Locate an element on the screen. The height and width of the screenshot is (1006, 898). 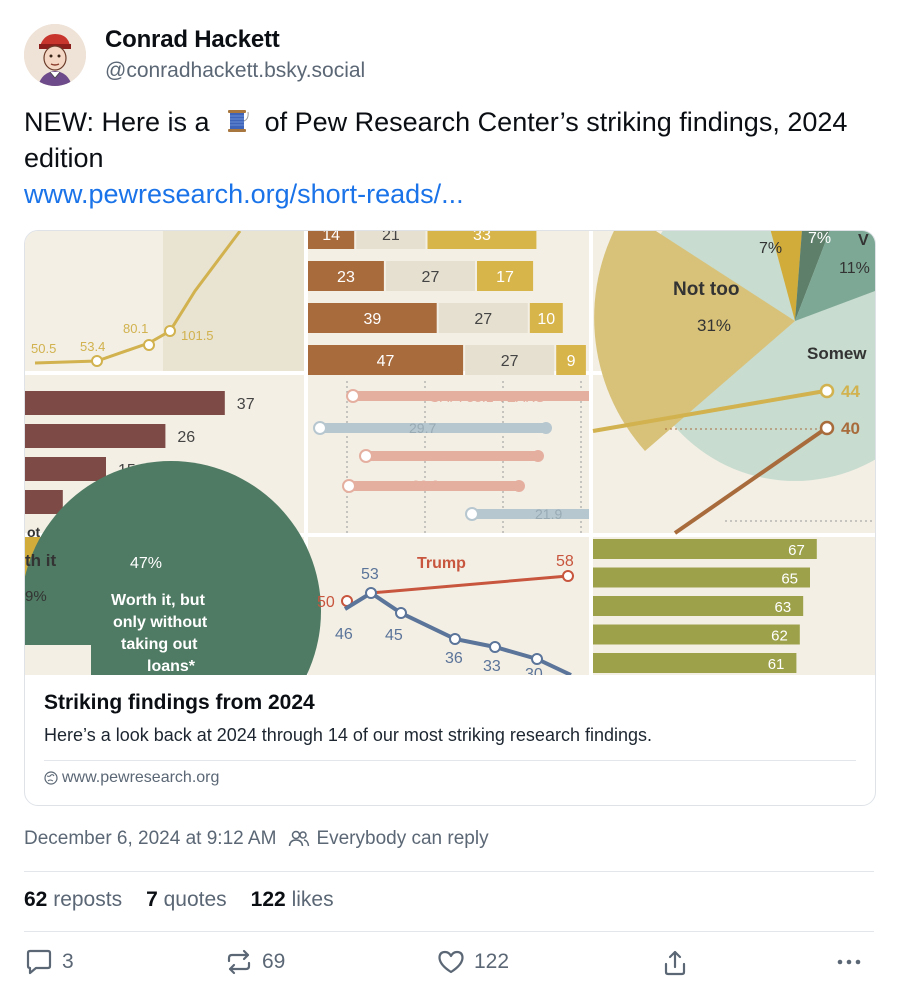
author-display-name: Conrad Hackett is located at coordinates (235, 40).